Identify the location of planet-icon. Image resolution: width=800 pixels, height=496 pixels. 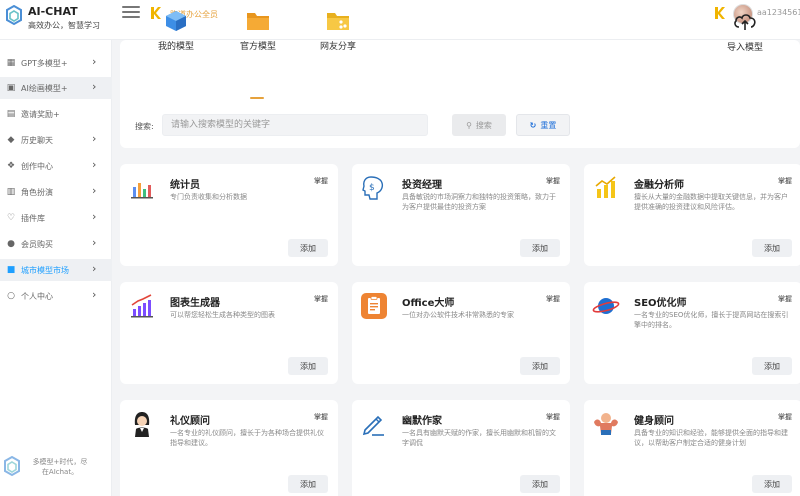
(606, 306).